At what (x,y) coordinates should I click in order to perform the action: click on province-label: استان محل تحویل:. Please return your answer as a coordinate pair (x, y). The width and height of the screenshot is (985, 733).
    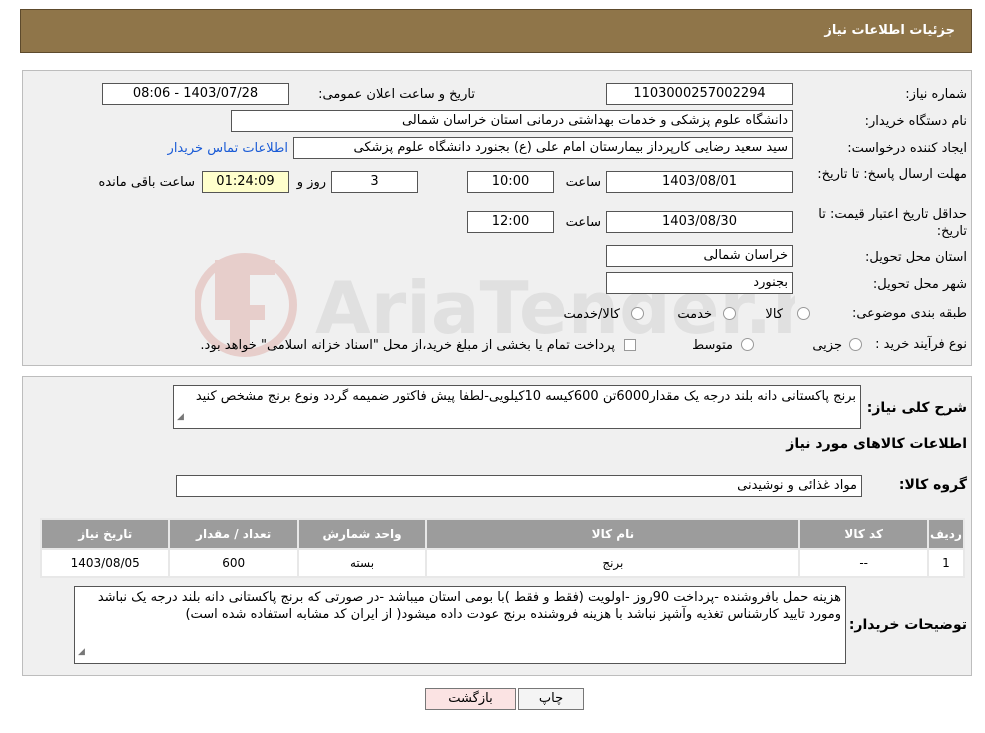
    Looking at the image, I should click on (916, 257).